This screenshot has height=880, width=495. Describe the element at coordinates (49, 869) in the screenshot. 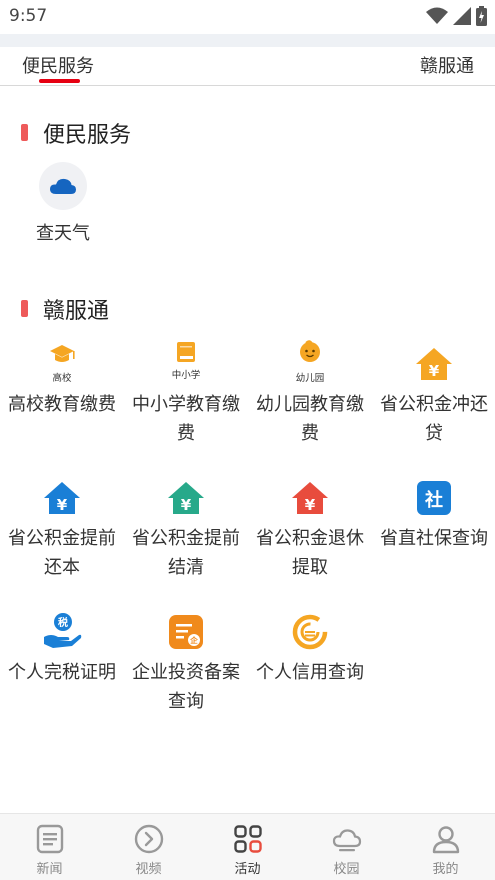

I see `nav-label: 新闻` at that location.